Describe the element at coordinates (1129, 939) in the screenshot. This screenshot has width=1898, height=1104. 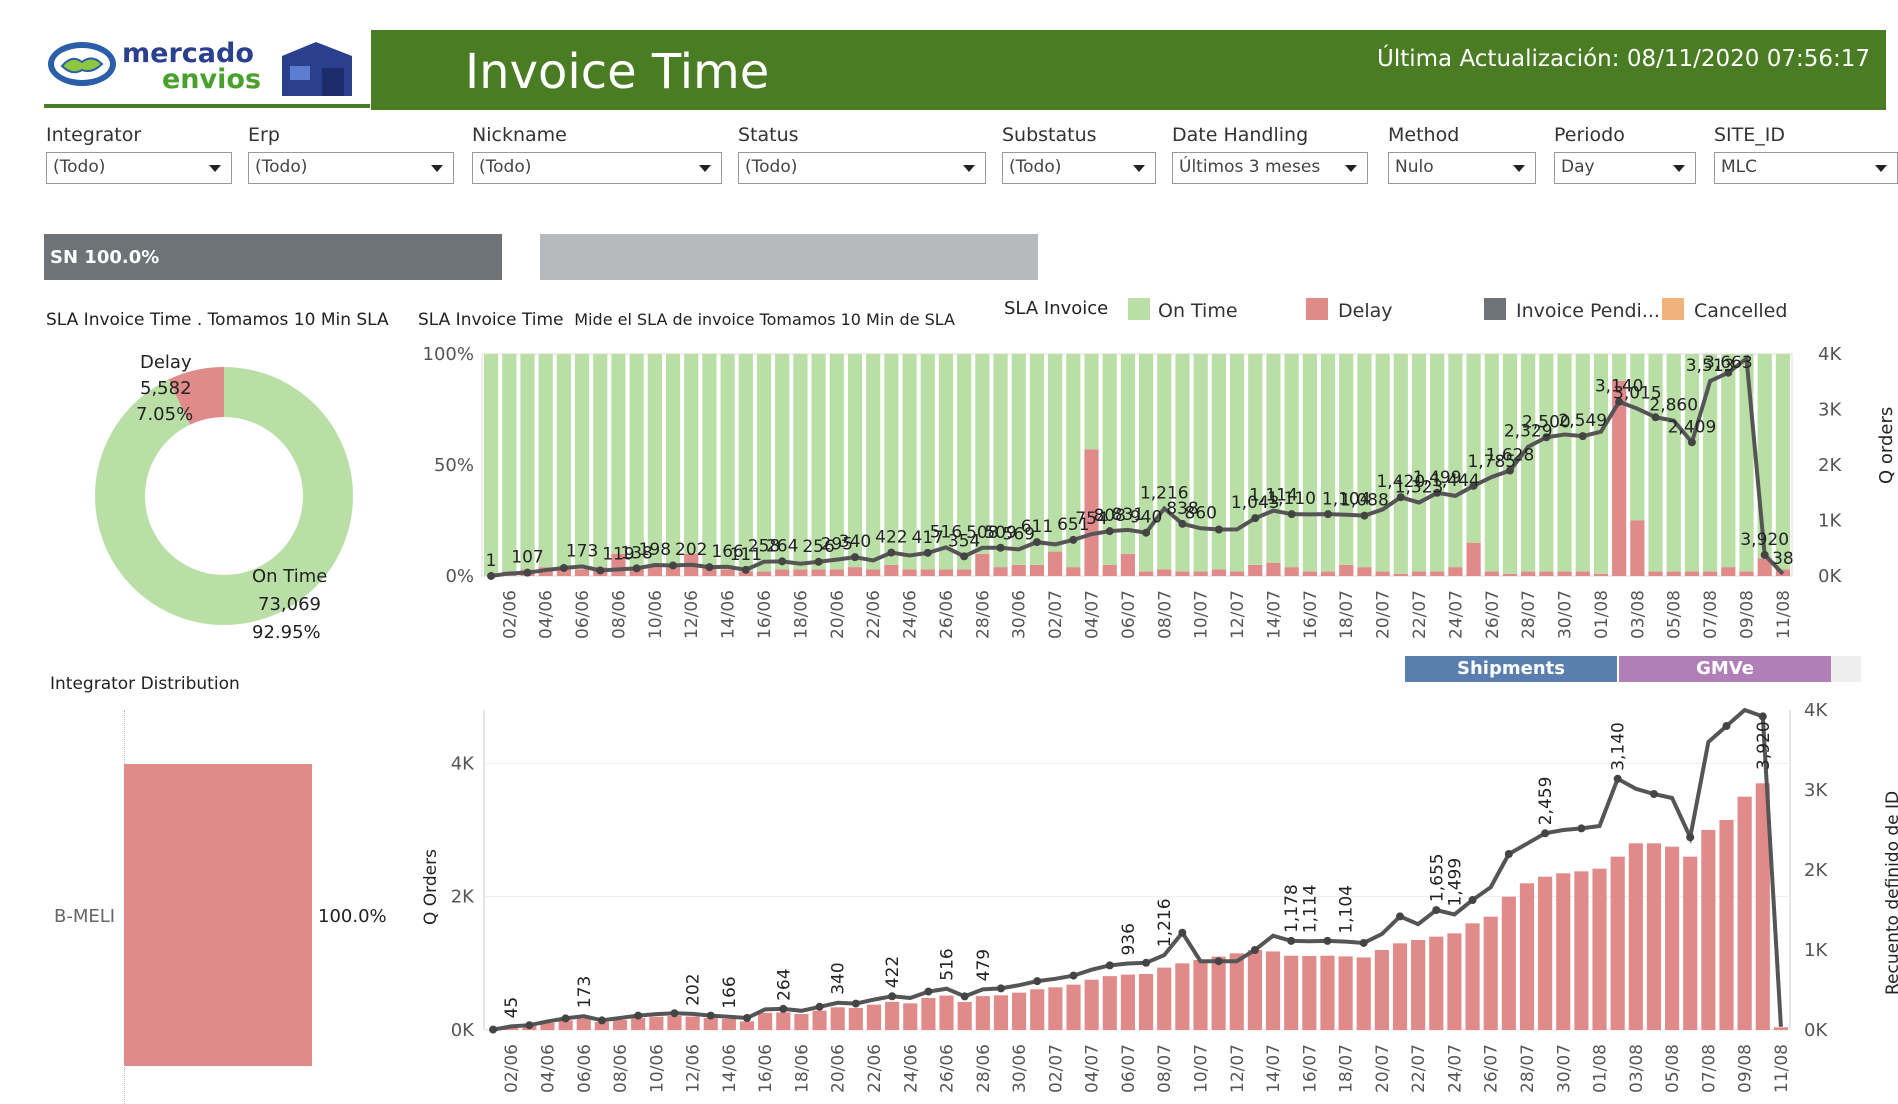
I see `data-label: 936` at that location.